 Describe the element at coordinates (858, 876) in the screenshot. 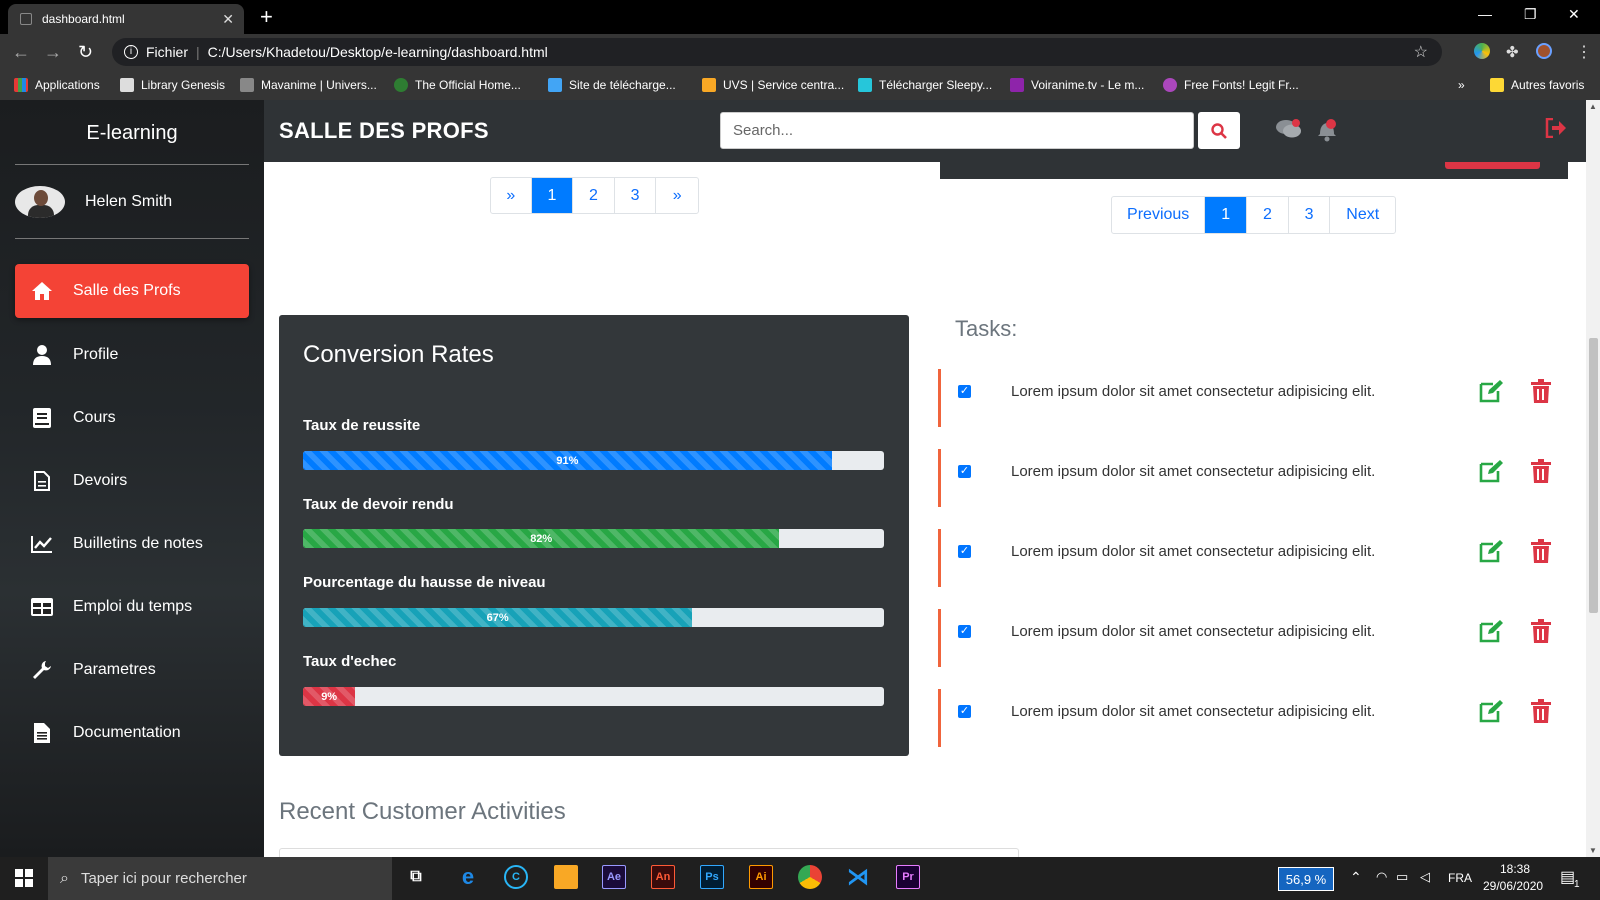

I see `vscode-icon: ⋊` at that location.